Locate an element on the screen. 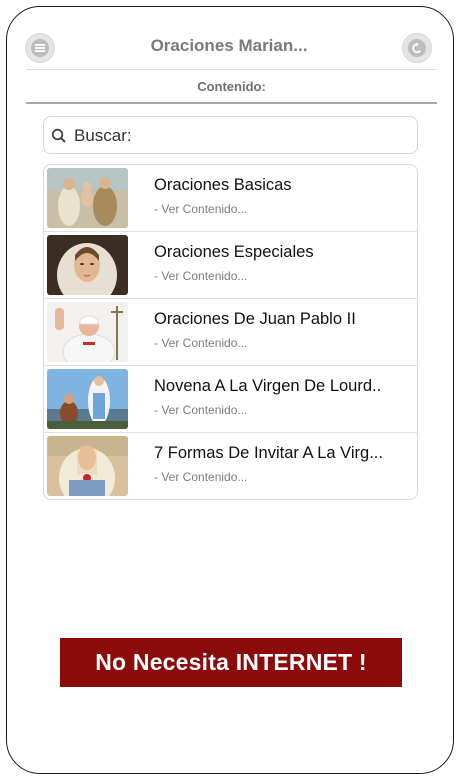 This screenshot has width=462, height=782. hamburger-menu-icon is located at coordinates (40, 48).